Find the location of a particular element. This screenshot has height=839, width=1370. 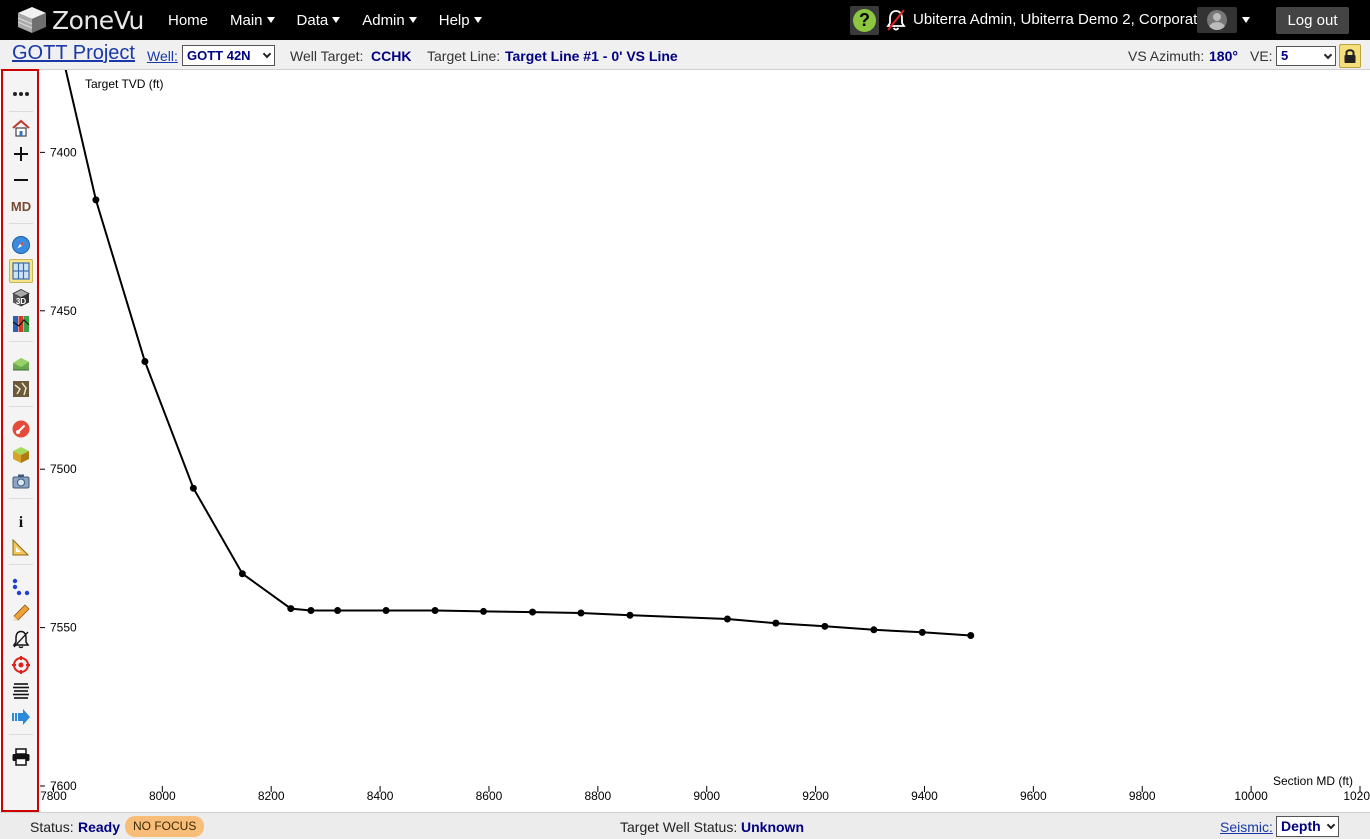

well-target-value: CCHK is located at coordinates (391, 56).